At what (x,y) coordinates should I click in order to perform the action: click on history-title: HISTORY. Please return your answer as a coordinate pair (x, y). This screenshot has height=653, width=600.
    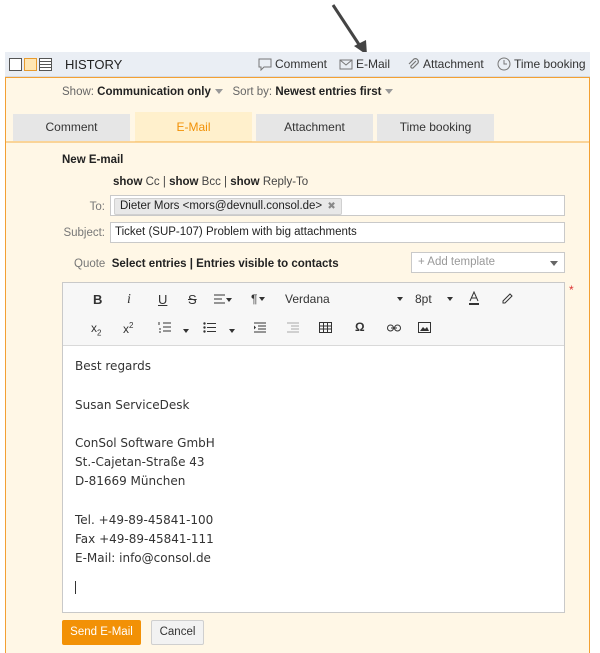
    Looking at the image, I should click on (94, 64).